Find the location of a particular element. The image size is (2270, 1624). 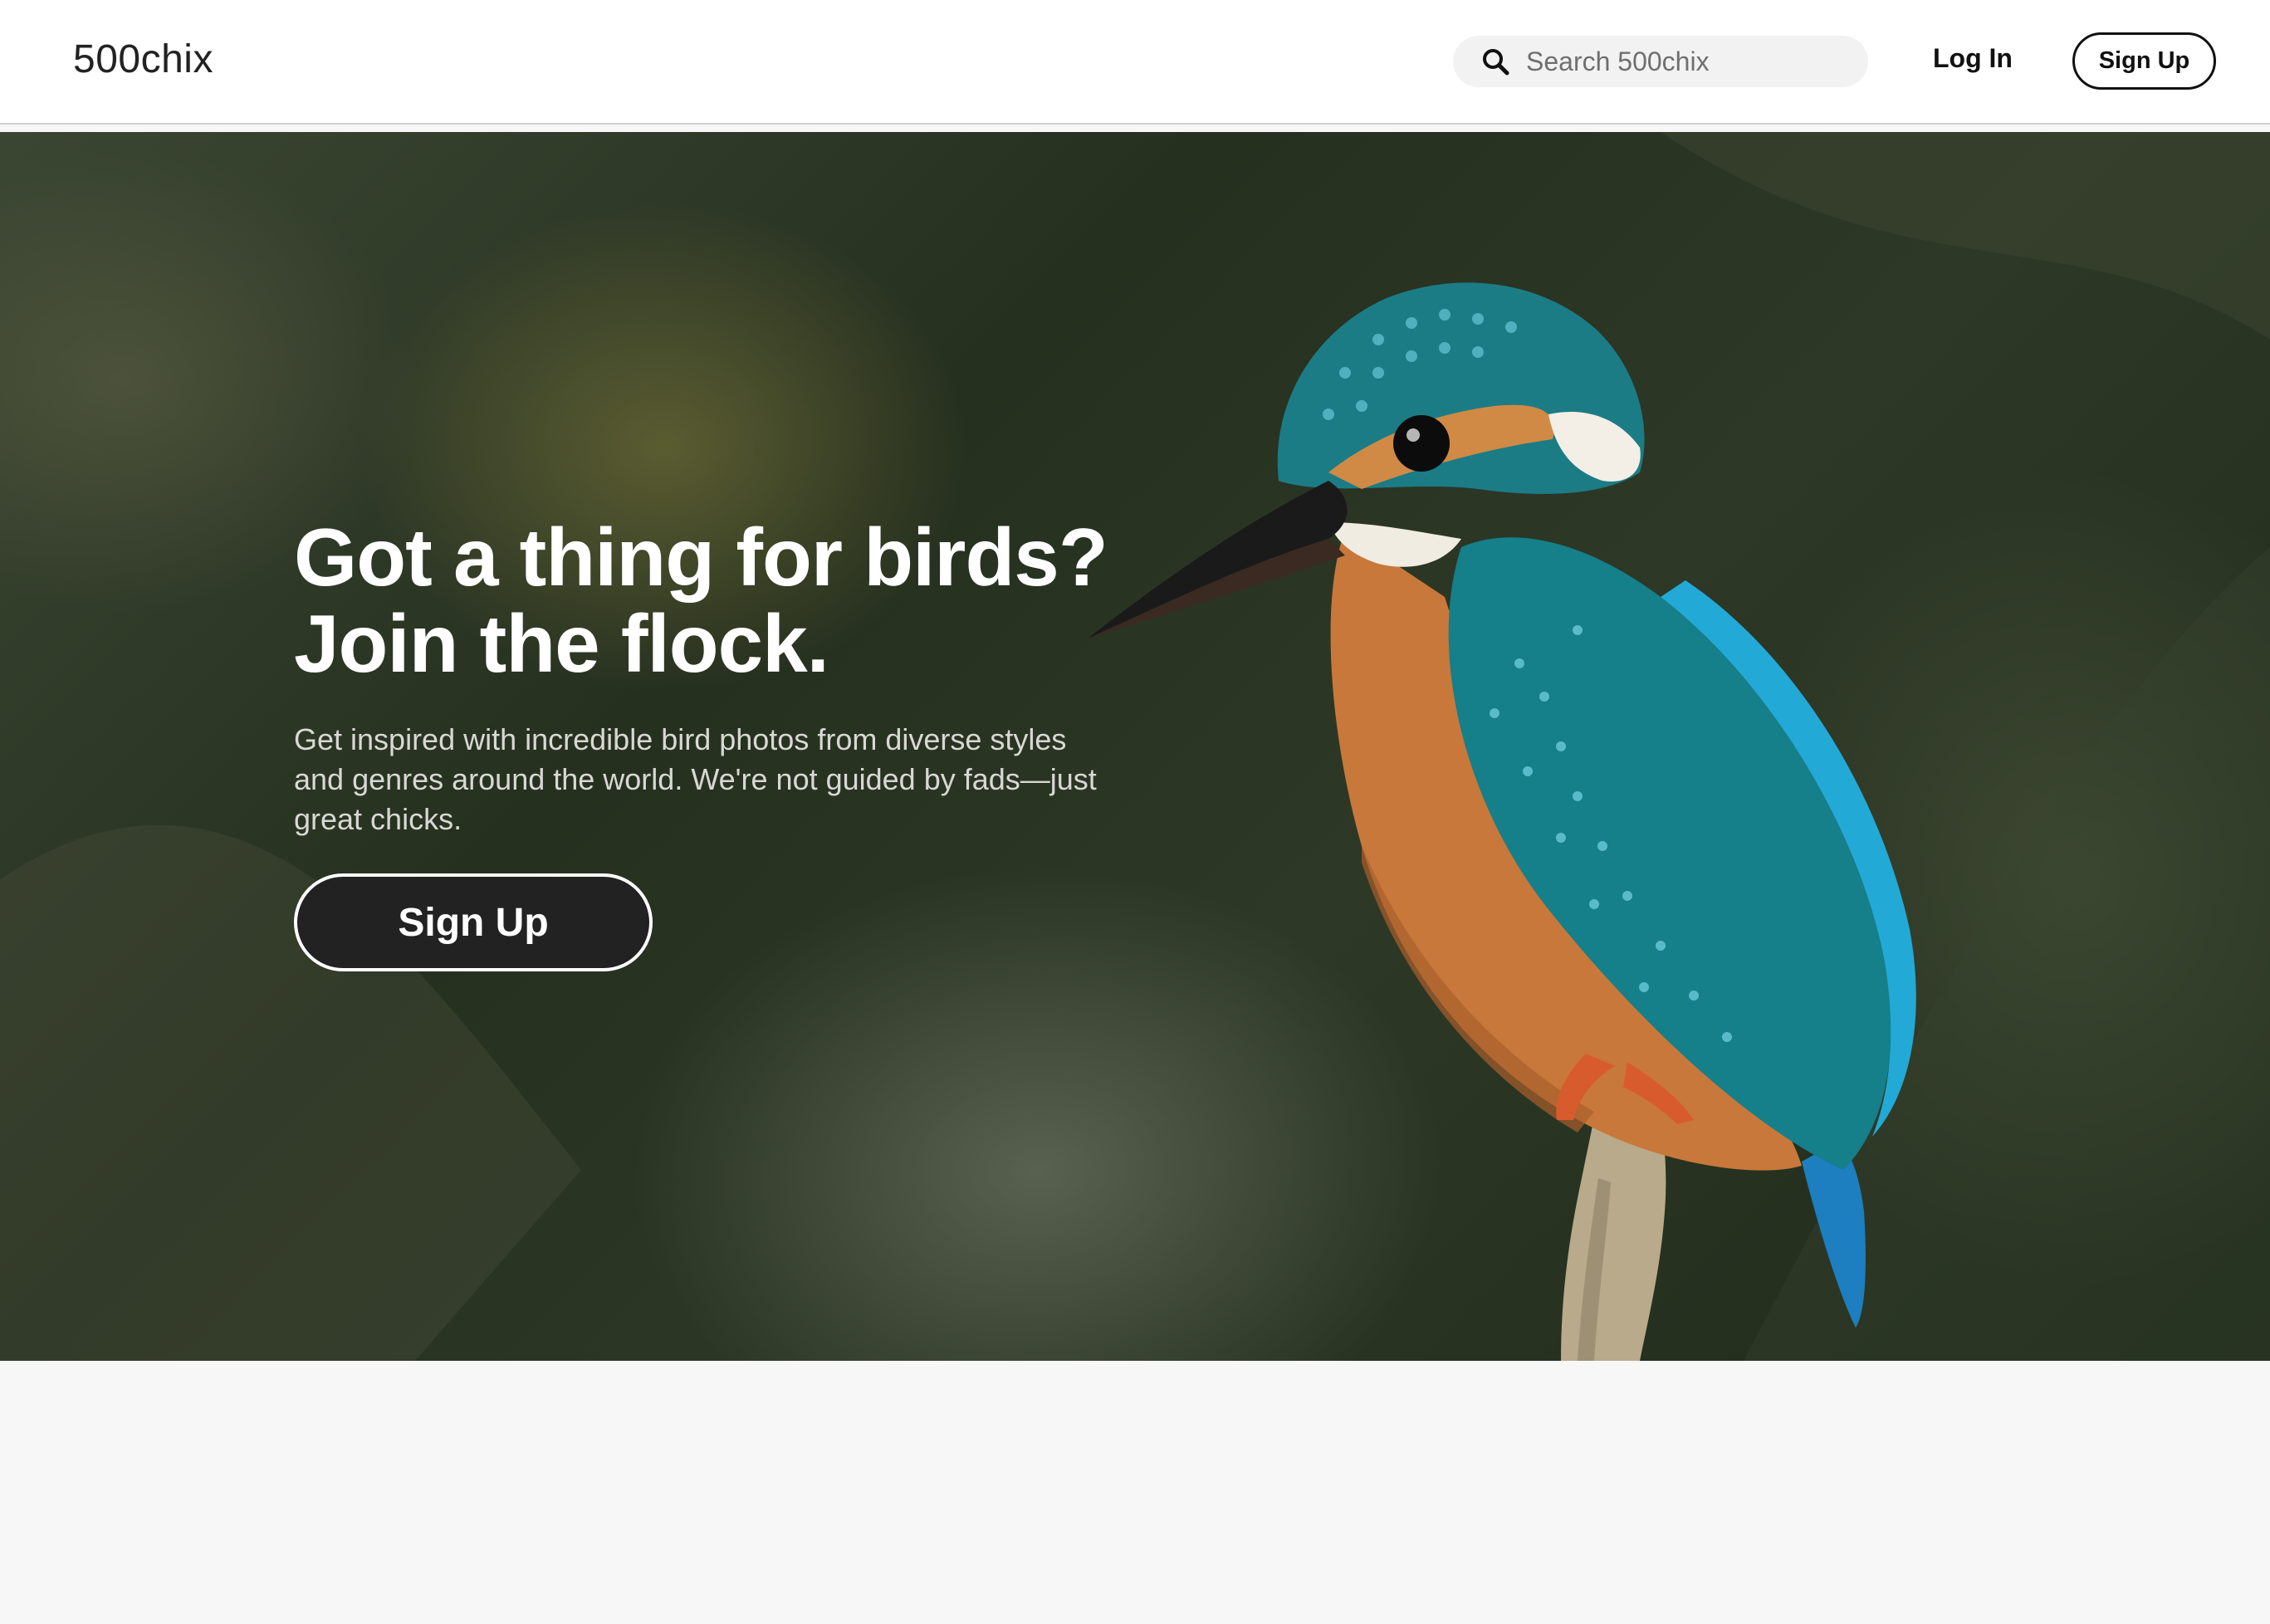

top-nav: 500chix Log In Sign Up is located at coordinates (1135, 62).